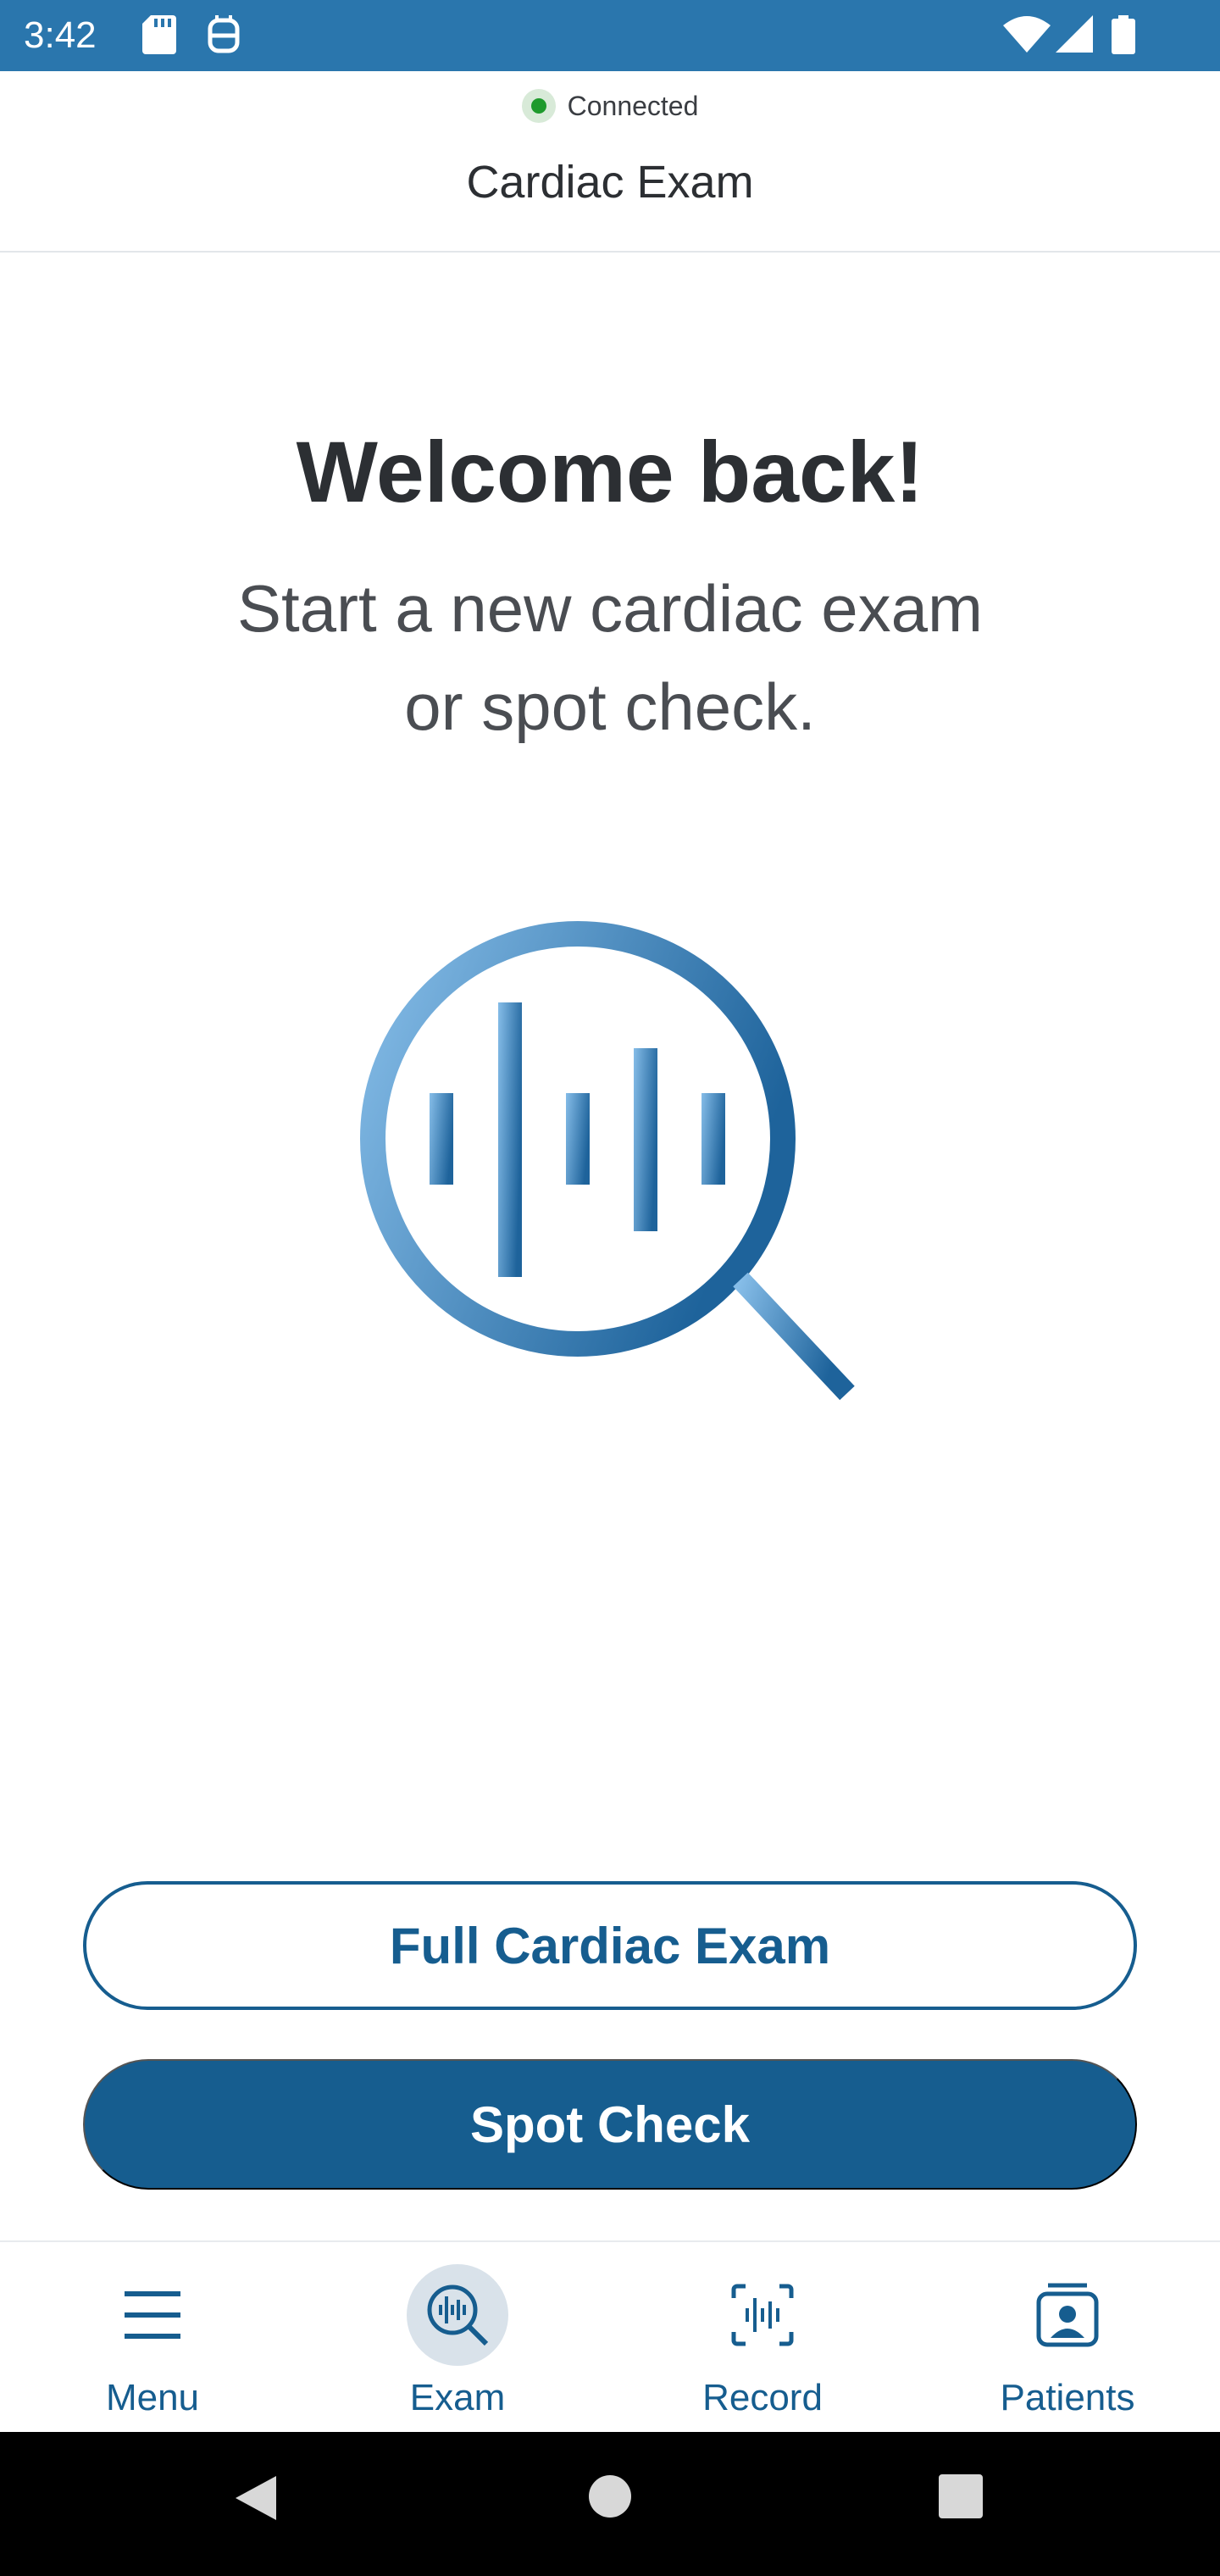 The width and height of the screenshot is (1220, 2576). I want to click on nav-label-patients: Patients, so click(1067, 2397).